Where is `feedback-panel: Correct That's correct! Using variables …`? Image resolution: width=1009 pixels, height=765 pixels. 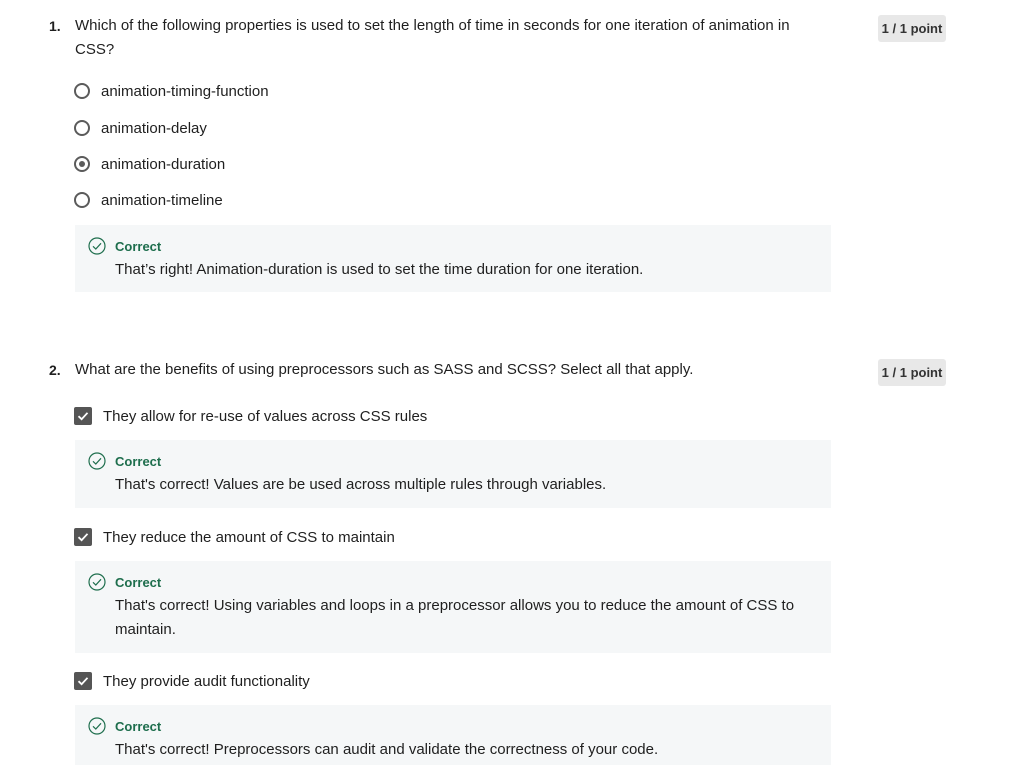
feedback-panel: Correct That's correct! Using variables … is located at coordinates (453, 607).